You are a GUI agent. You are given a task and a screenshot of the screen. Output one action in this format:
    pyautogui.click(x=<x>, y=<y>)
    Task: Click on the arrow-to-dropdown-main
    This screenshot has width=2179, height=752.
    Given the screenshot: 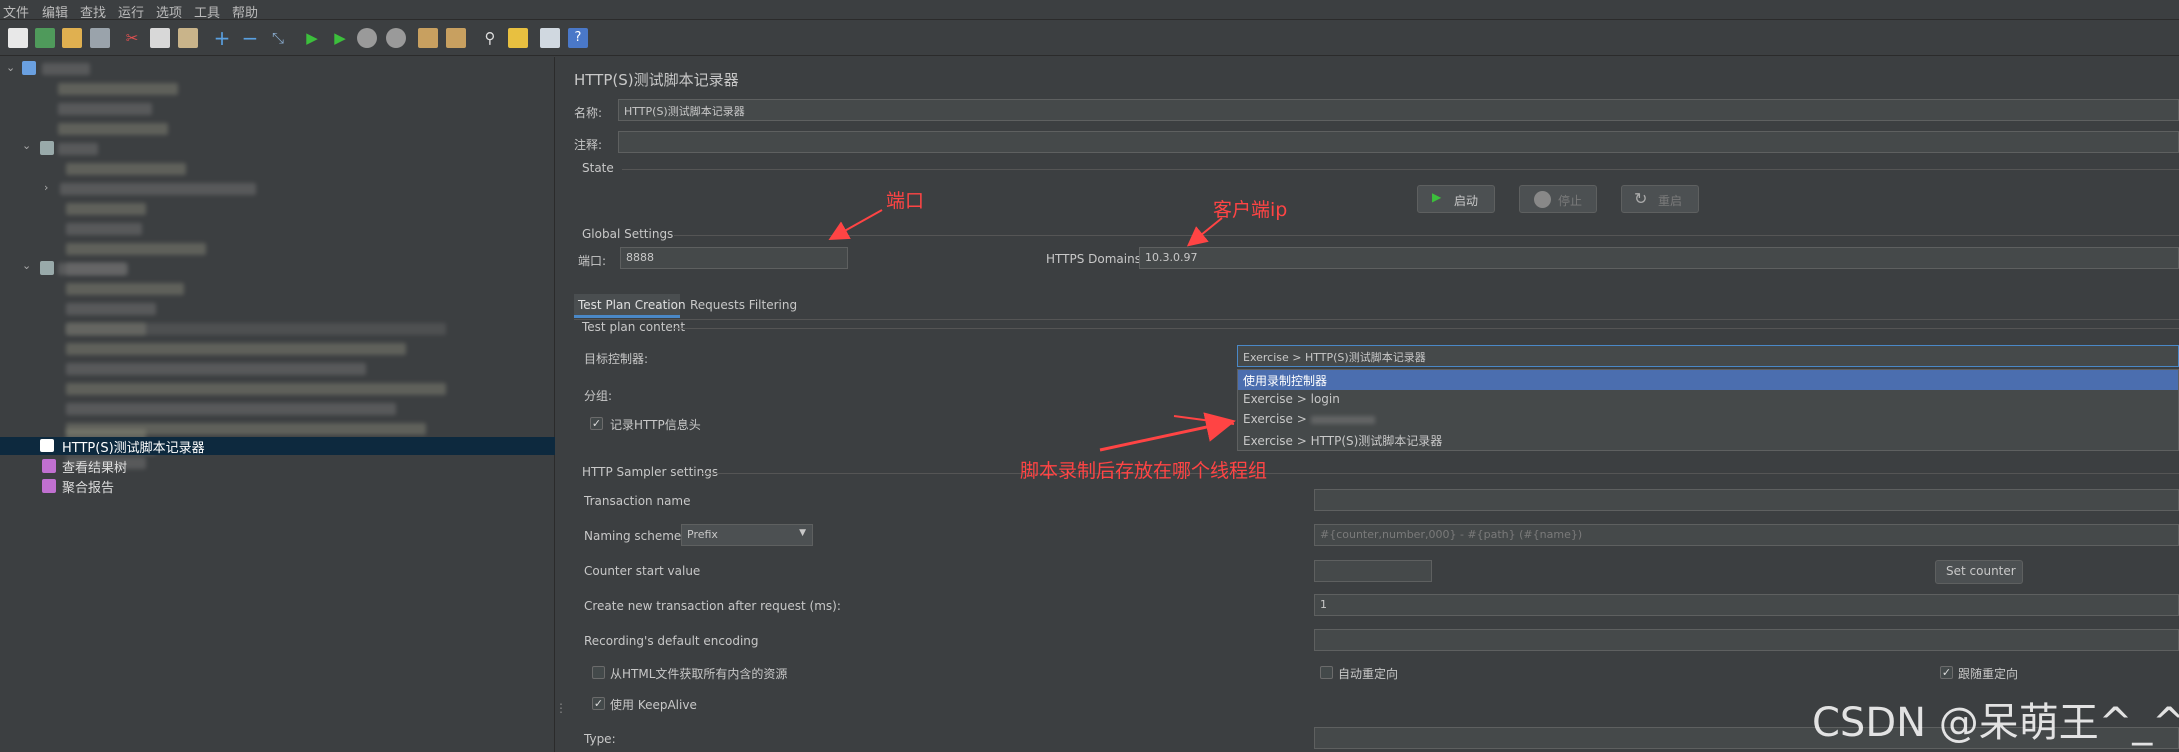 What is the action you would take?
    pyautogui.click(x=1167, y=432)
    